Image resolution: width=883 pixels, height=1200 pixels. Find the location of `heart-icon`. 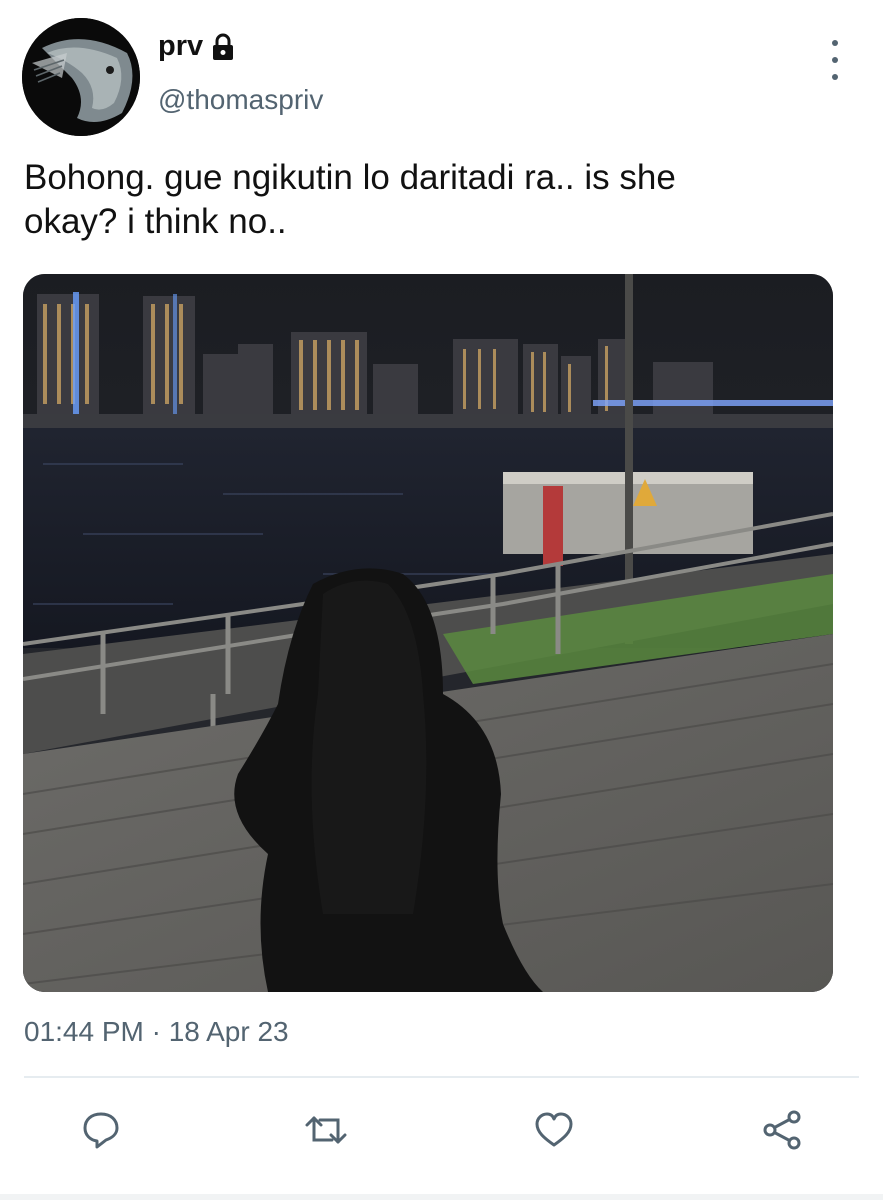

heart-icon is located at coordinates (554, 1129).